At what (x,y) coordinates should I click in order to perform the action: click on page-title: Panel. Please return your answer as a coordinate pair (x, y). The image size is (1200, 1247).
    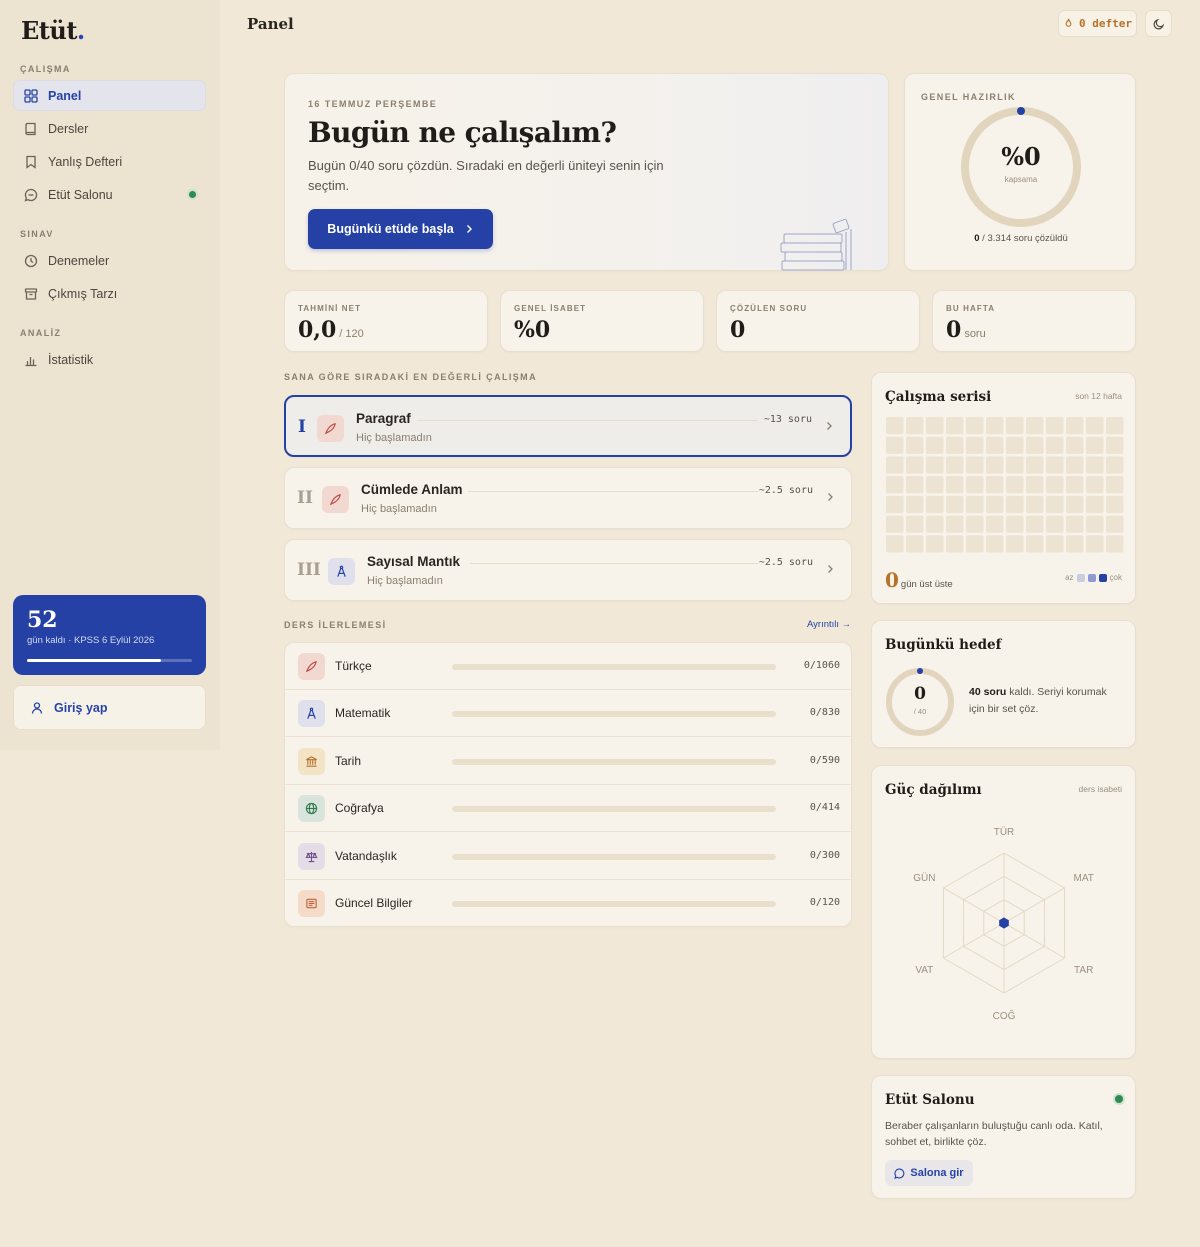
    Looking at the image, I should click on (270, 24).